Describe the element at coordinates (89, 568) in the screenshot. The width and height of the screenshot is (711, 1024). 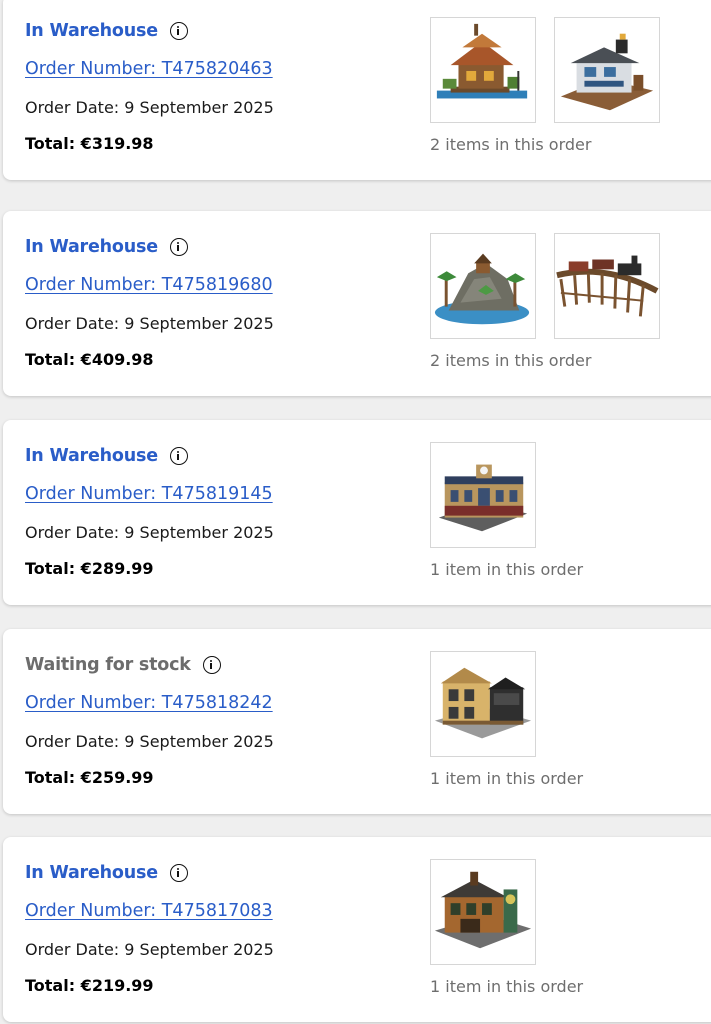
I see `order-total: Total: €289.99` at that location.